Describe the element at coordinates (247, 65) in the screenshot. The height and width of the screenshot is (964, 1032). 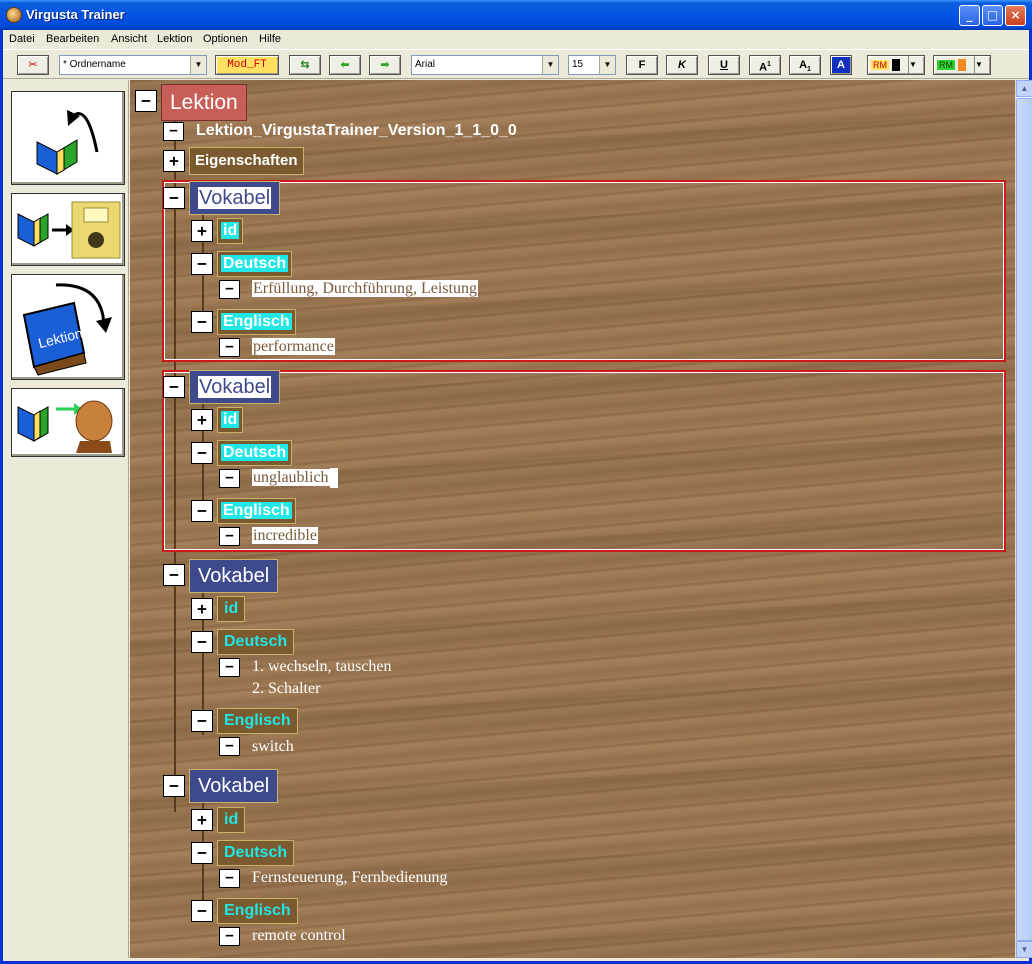
I see `mod-ft-button: Mod_FT` at that location.